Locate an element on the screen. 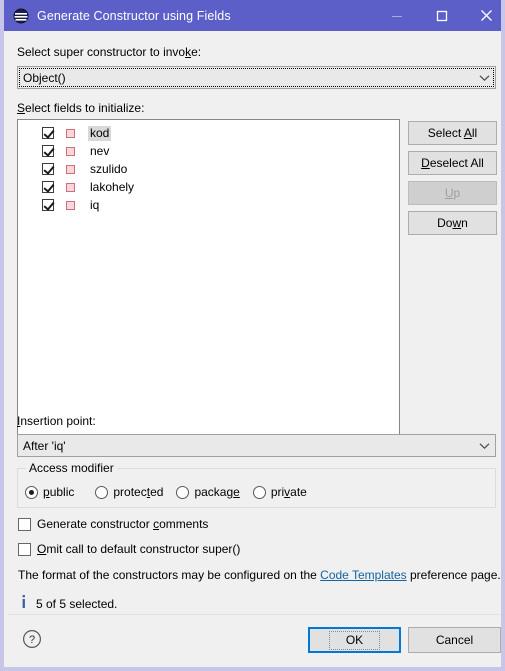  mnemonic-char: e is located at coordinates (236, 492).